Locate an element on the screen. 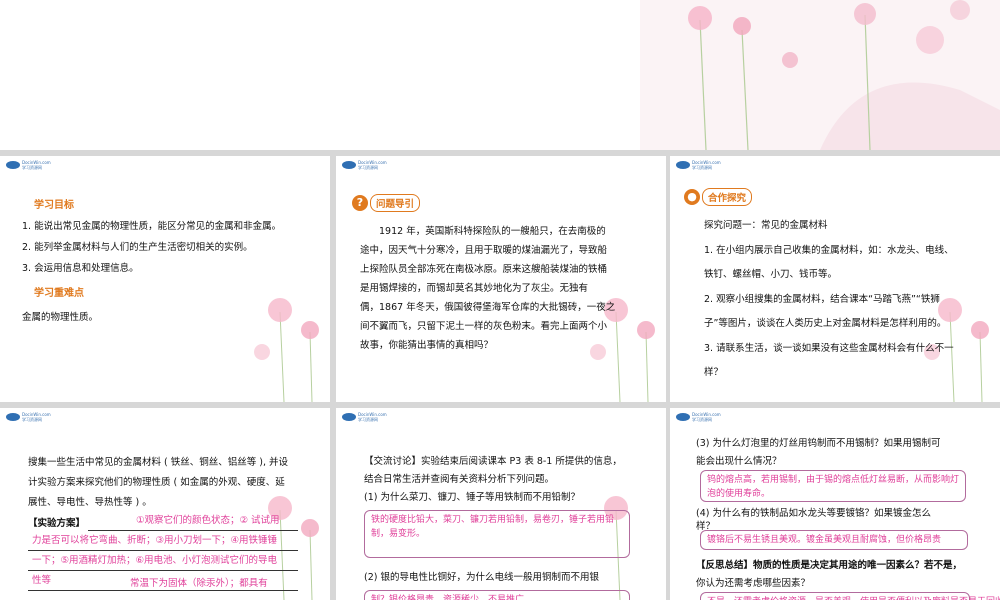 This screenshot has width=1000, height=600. question-3-cont: 能会出现什么情况？ is located at coordinates (739, 461).